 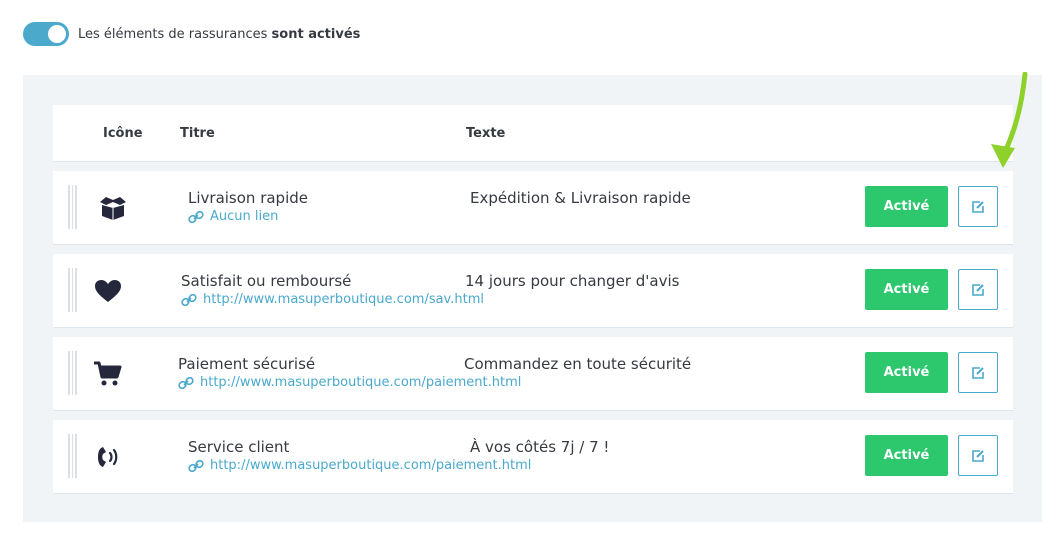 I want to click on row-link: http://www.masuperboutique.com/sav.html, so click(x=332, y=299).